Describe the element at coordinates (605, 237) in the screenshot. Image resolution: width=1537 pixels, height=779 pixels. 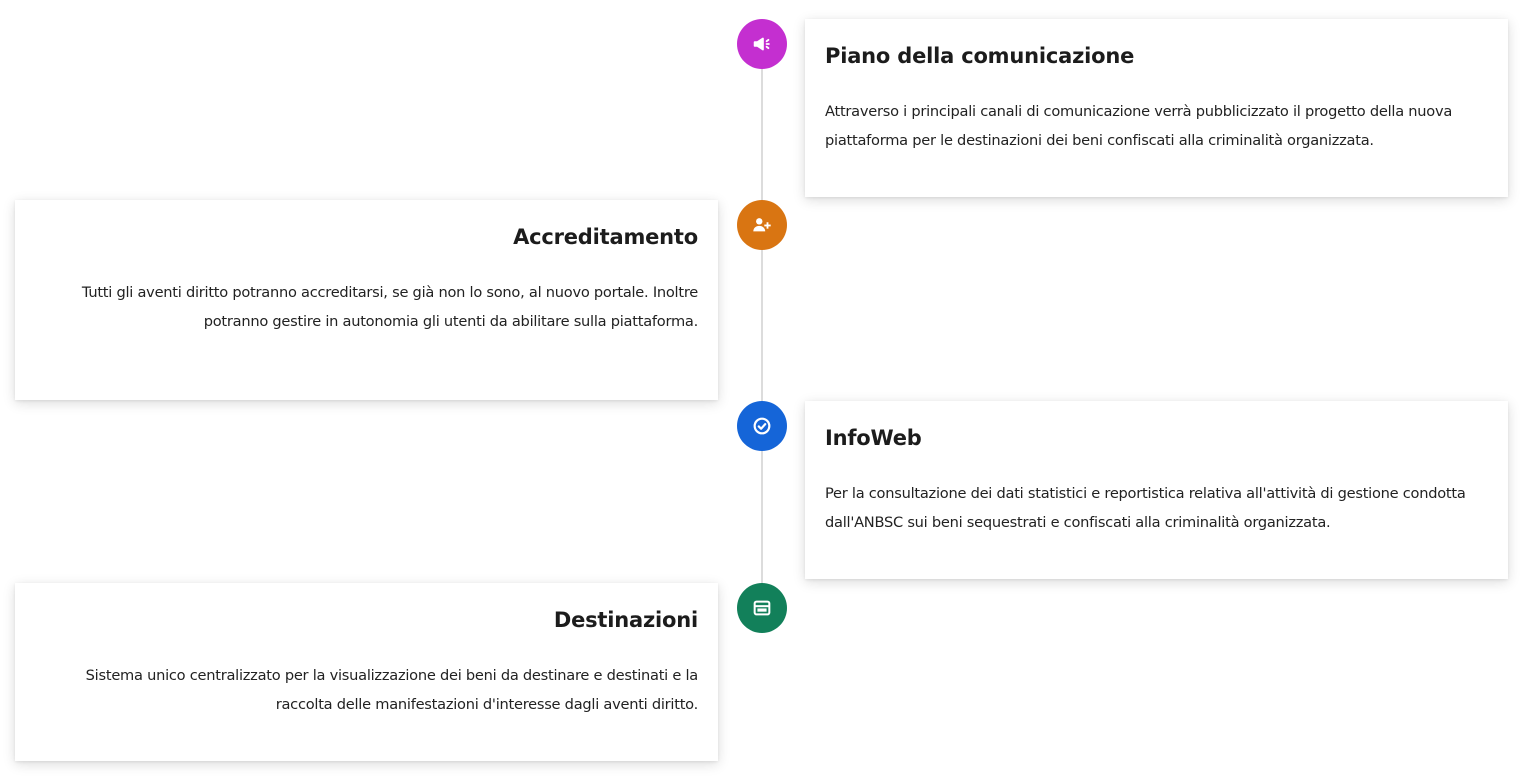
I see `card-title: Accreditamento` at that location.